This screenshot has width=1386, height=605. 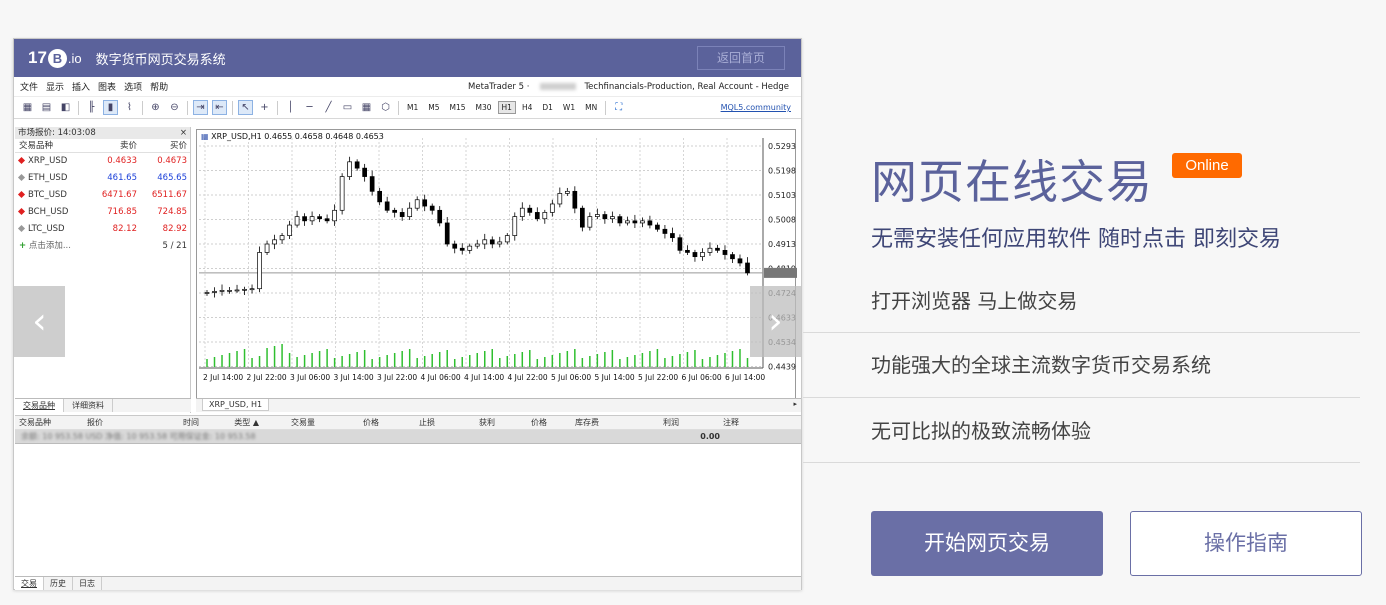 What do you see at coordinates (458, 107) in the screenshot?
I see `timeframe-m15: M15` at bounding box center [458, 107].